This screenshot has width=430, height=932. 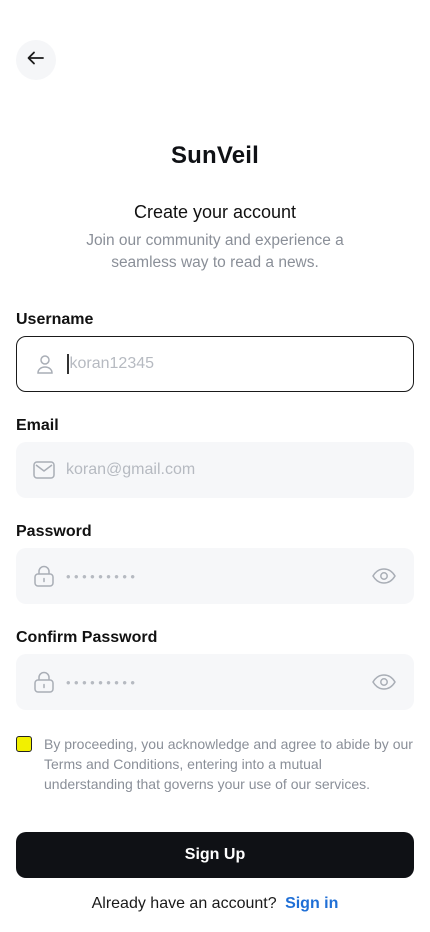 What do you see at coordinates (87, 637) in the screenshot?
I see `confirm-password-label: Confirm Password` at bounding box center [87, 637].